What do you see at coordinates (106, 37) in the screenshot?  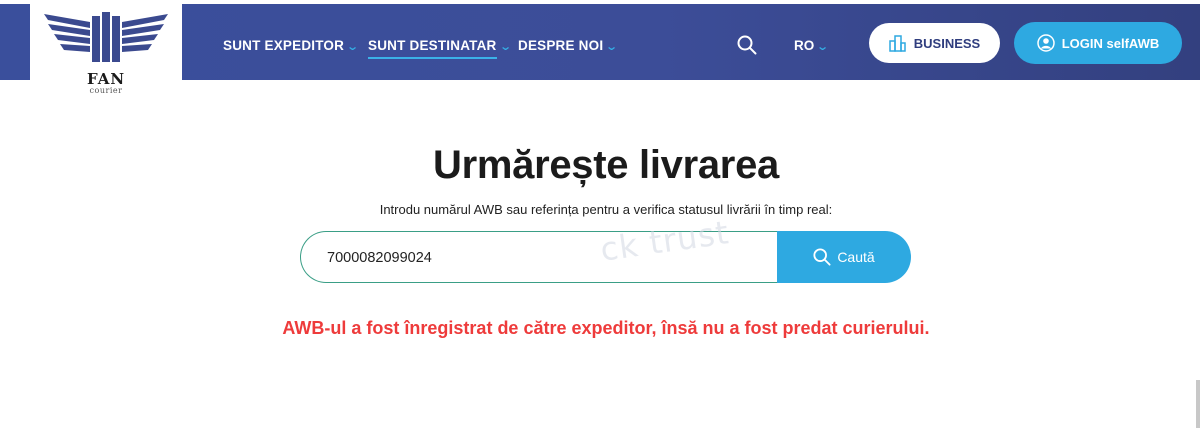 I see `wings-emblem-icon` at bounding box center [106, 37].